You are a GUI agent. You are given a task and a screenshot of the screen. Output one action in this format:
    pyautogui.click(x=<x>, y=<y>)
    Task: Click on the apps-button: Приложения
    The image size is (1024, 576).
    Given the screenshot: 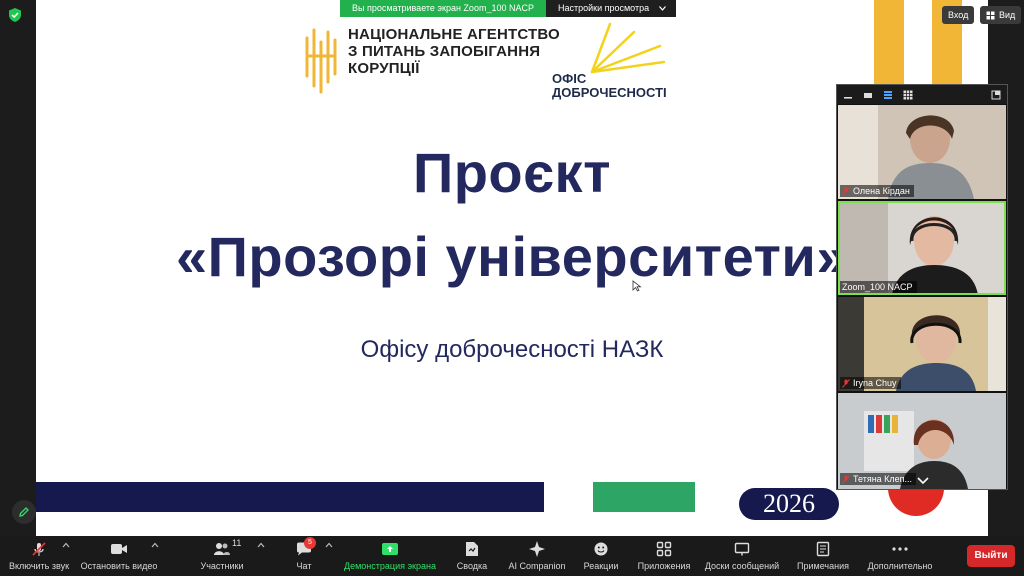 What is the action you would take?
    pyautogui.click(x=664, y=556)
    